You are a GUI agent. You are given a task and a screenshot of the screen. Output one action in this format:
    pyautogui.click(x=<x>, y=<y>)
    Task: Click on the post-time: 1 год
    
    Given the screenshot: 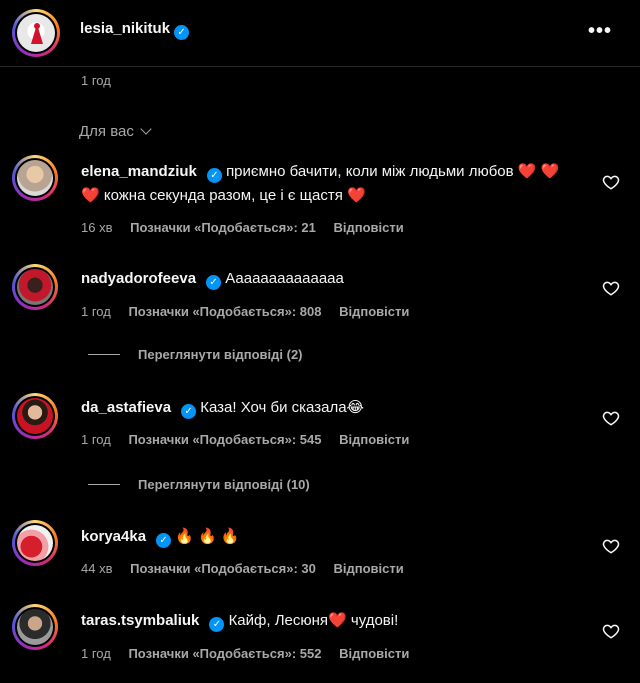 What is the action you would take?
    pyautogui.click(x=96, y=80)
    